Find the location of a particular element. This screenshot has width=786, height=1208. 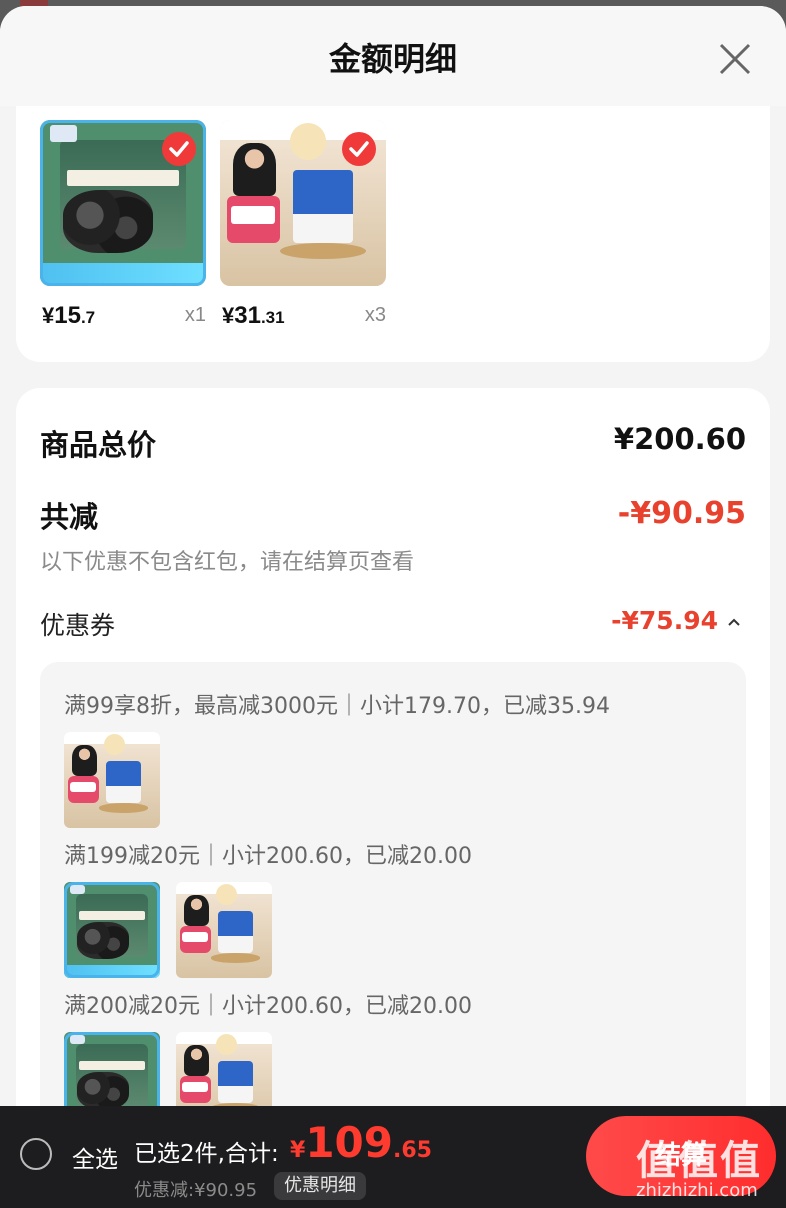

product-item: ¥31.31 x3 is located at coordinates (303, 230).